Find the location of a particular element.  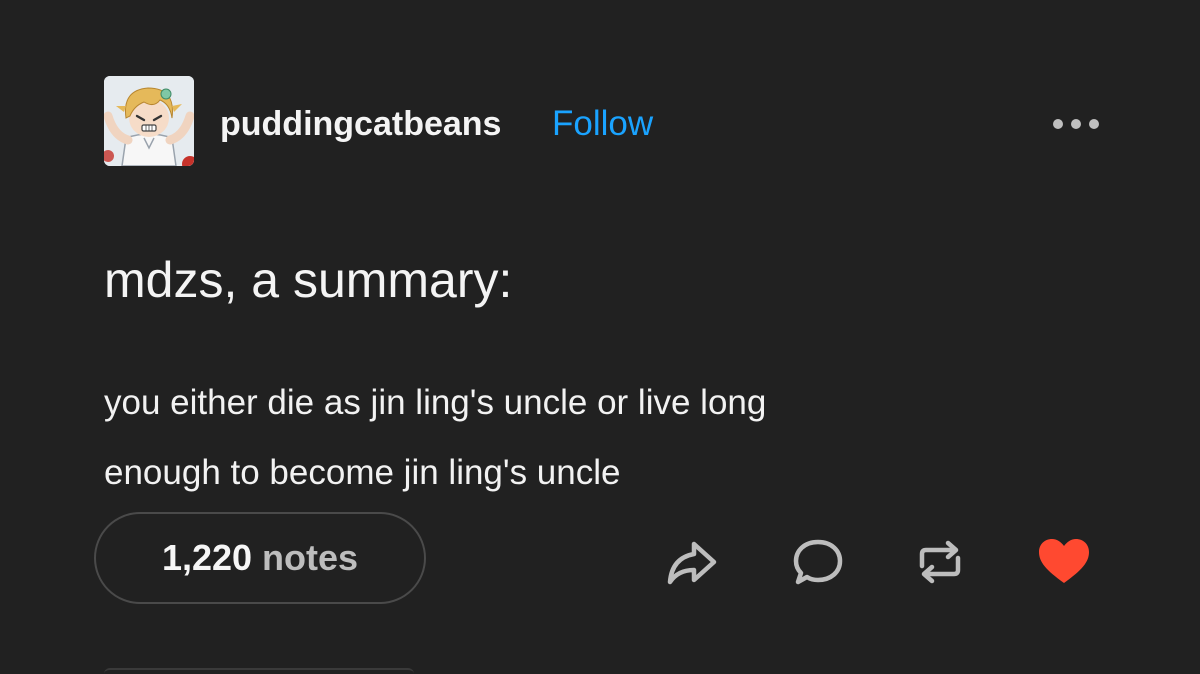

reply-button is located at coordinates (818, 562).